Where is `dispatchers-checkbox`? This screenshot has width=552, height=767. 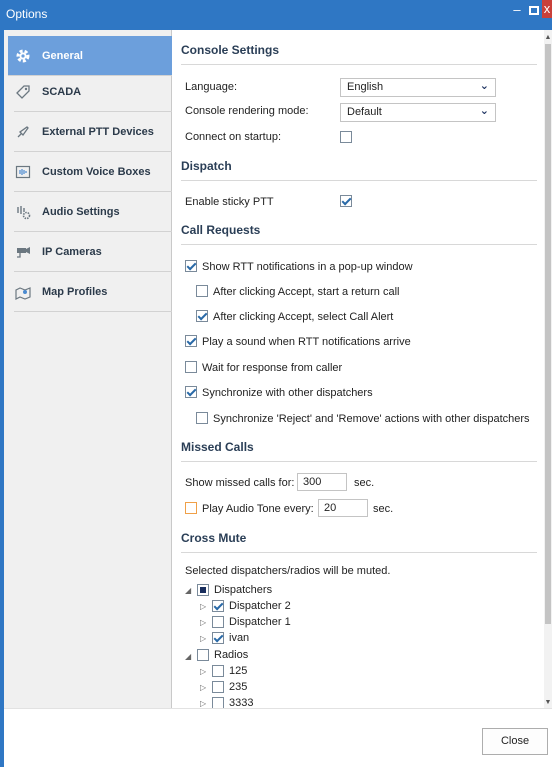 dispatchers-checkbox is located at coordinates (203, 590).